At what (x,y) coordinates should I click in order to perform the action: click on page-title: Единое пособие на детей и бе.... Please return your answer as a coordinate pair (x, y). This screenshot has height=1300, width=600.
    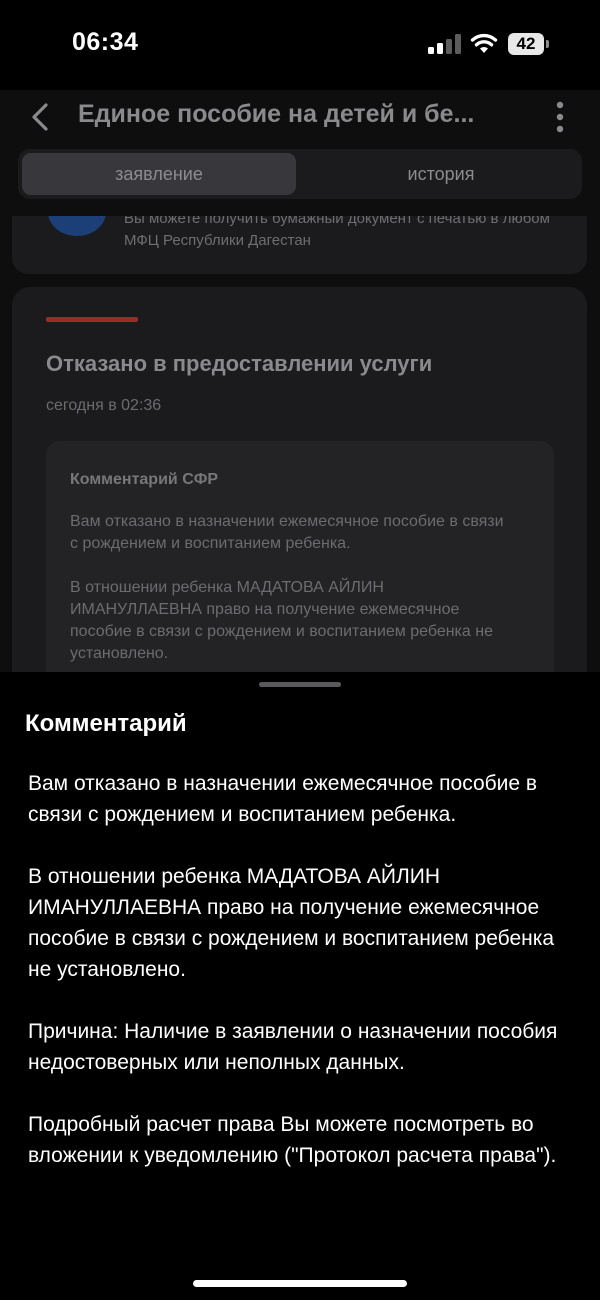
    Looking at the image, I should click on (276, 114).